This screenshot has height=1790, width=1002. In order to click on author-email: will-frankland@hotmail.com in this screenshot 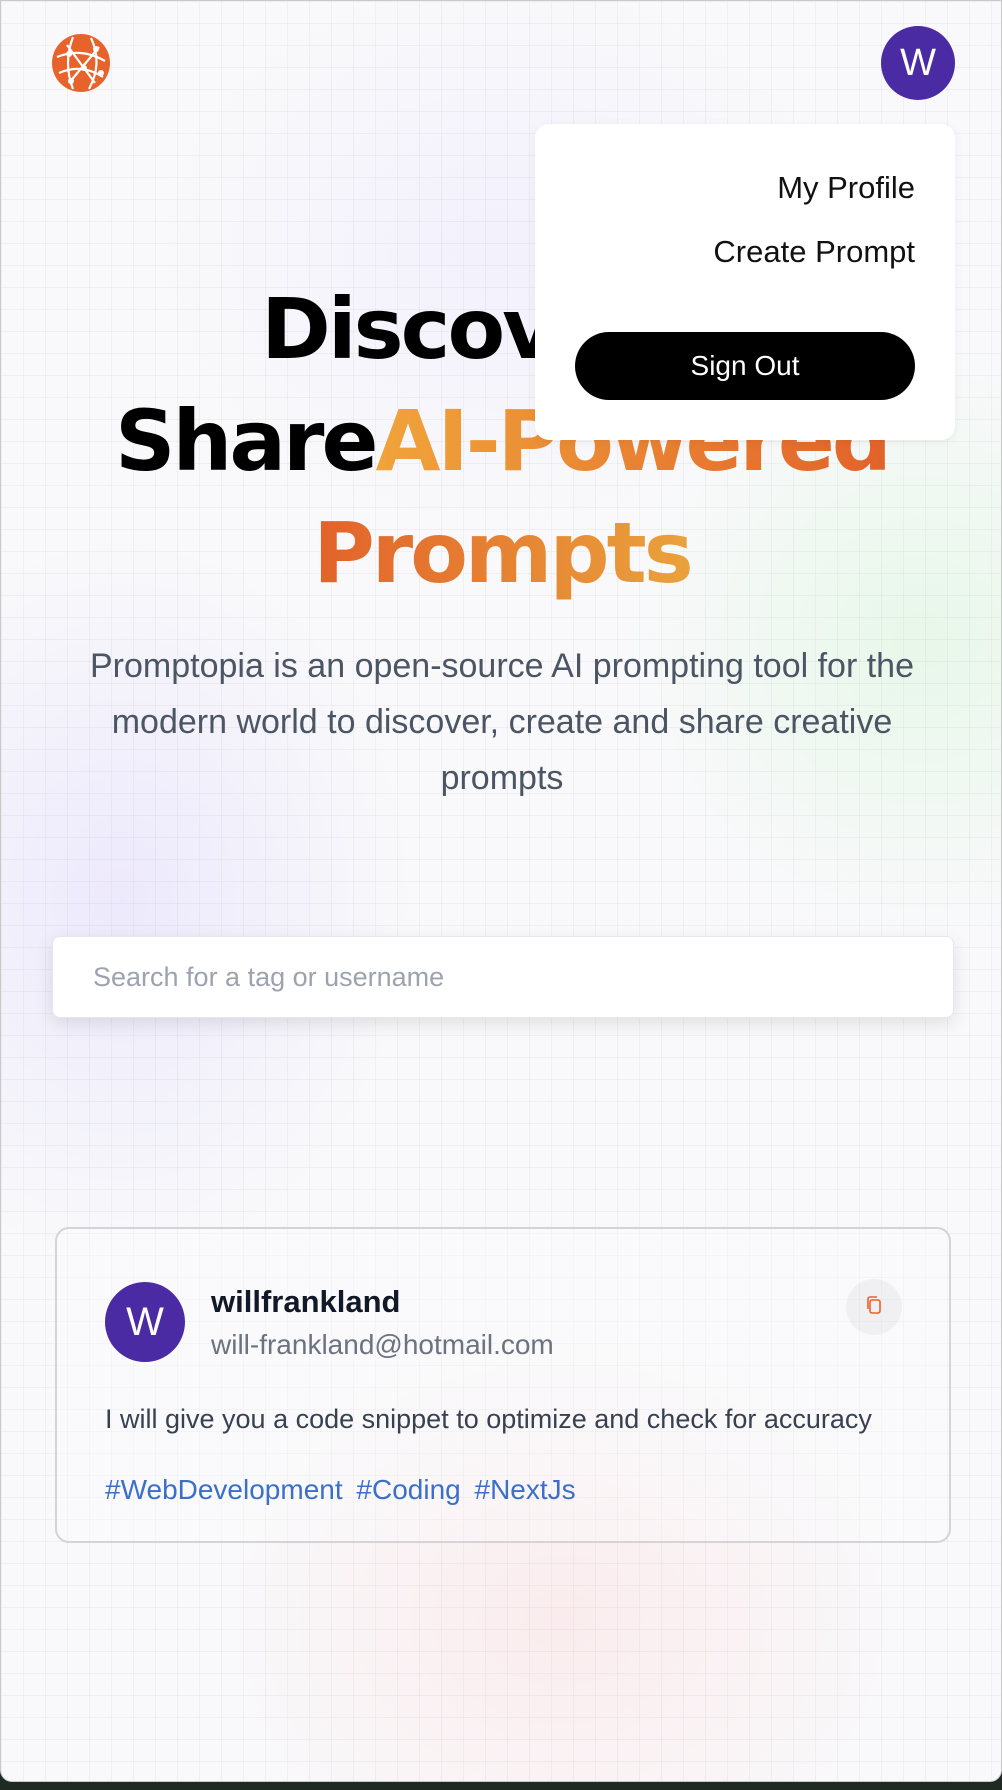, I will do `click(382, 1344)`.